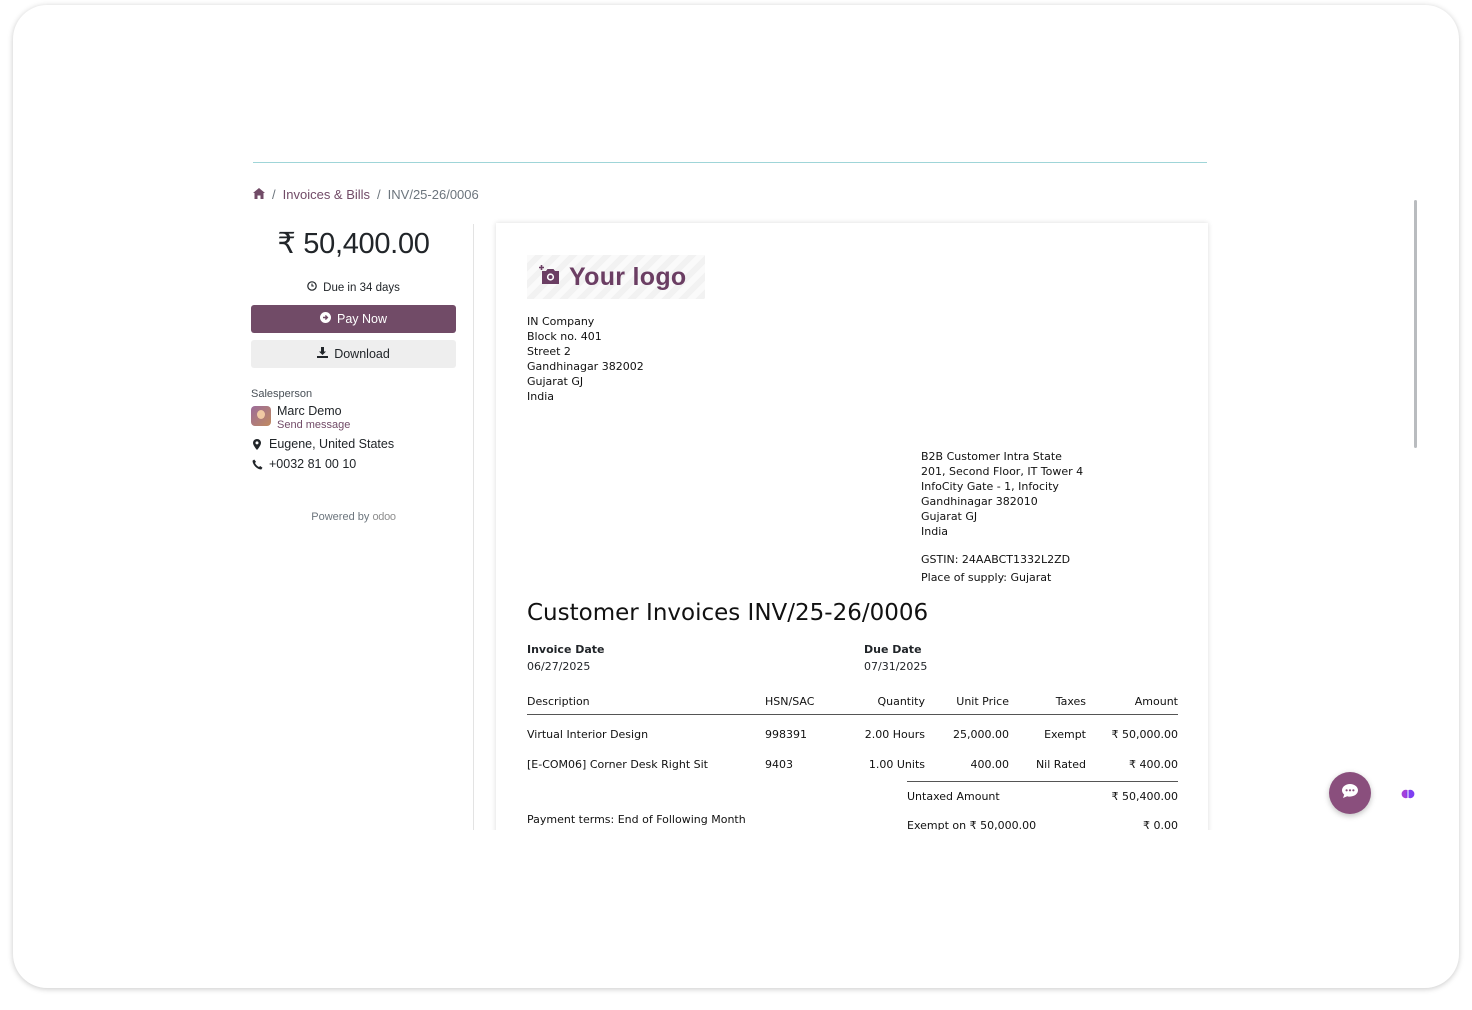 The height and width of the screenshot is (1010, 1472). What do you see at coordinates (561, 321) in the screenshot?
I see `company-address-line: IN Company` at bounding box center [561, 321].